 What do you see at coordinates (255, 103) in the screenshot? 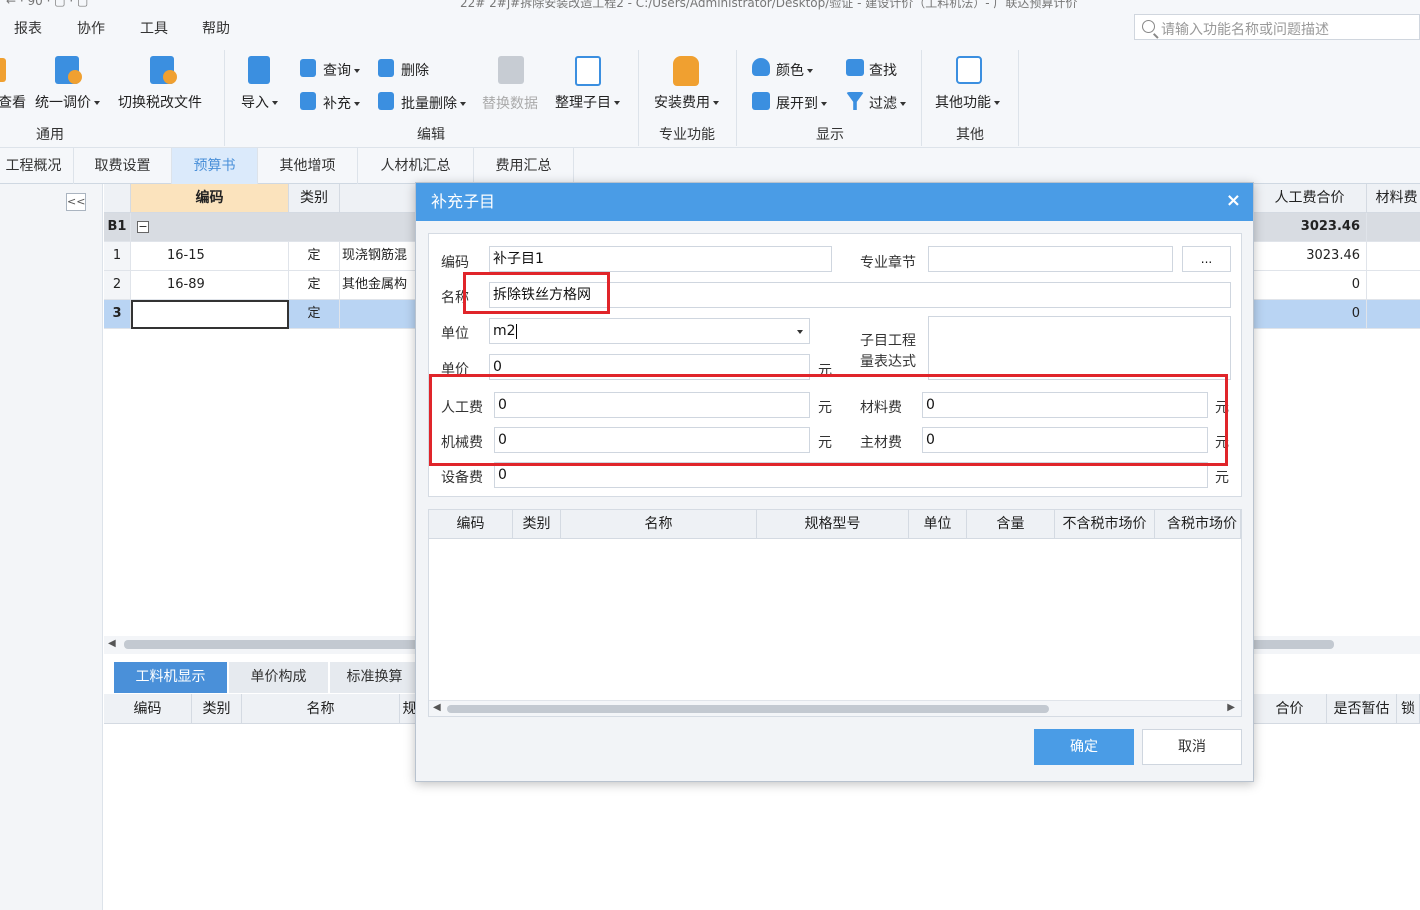
I see `import-label: 导入` at bounding box center [255, 103].